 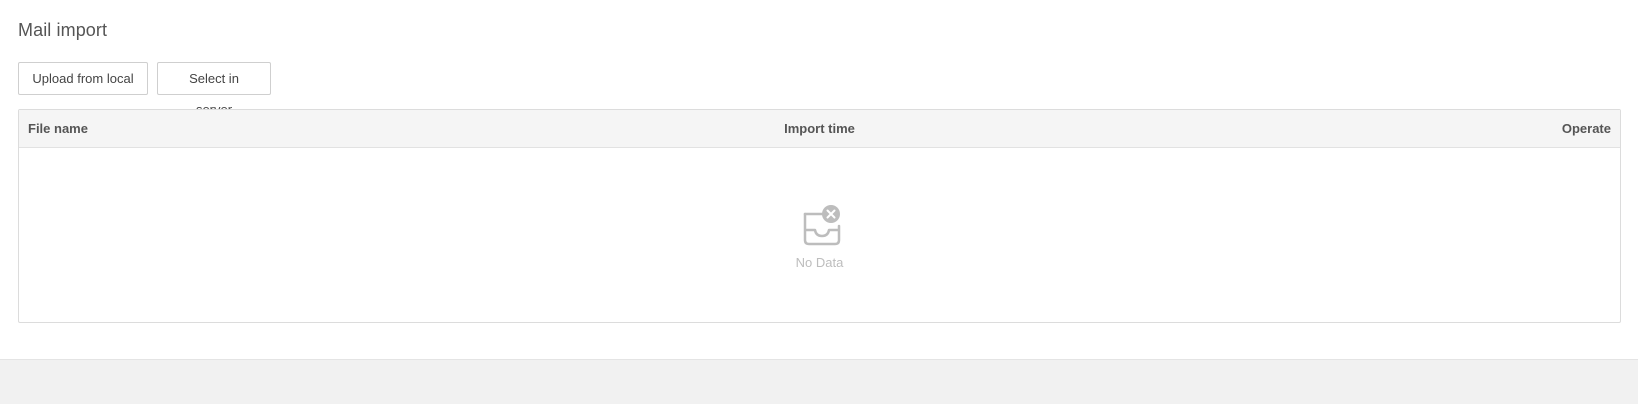 I want to click on empty-inbox-icon, so click(x=822, y=225).